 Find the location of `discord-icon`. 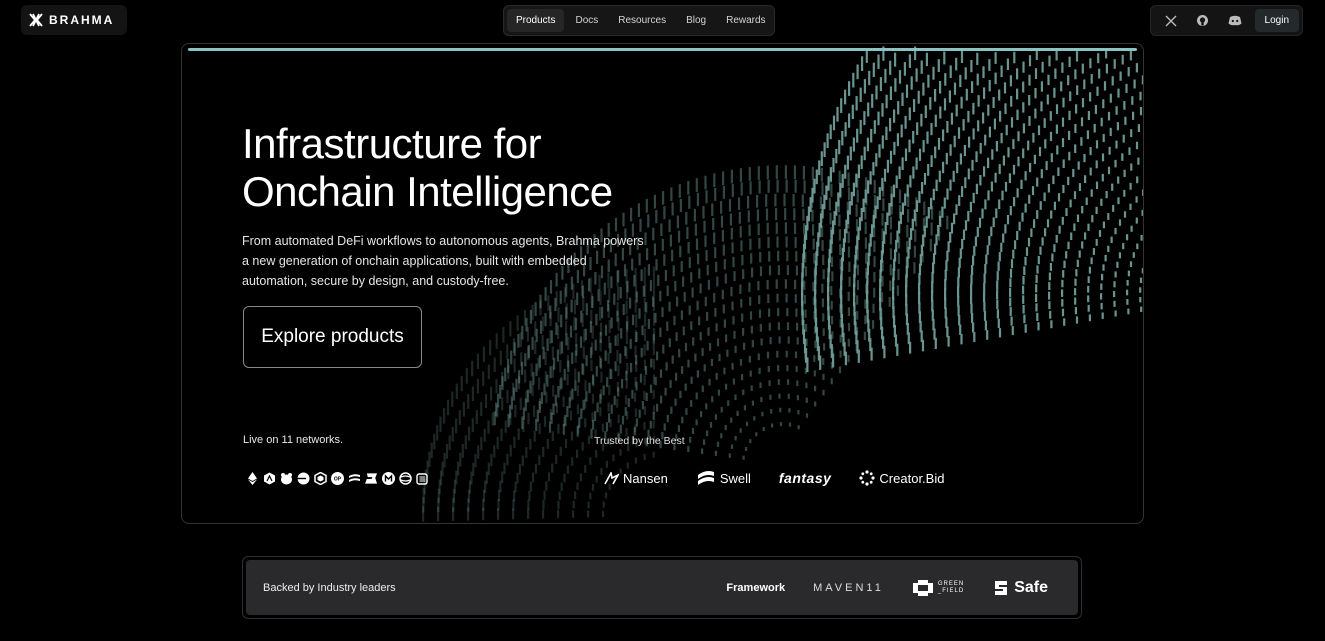

discord-icon is located at coordinates (1235, 21).